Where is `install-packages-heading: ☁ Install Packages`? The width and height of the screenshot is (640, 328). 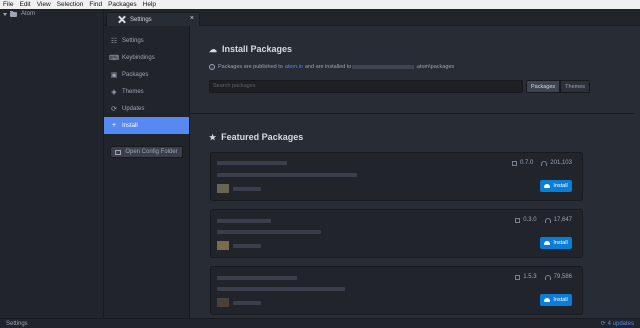
install-packages-heading: ☁ Install Packages is located at coordinates (250, 49).